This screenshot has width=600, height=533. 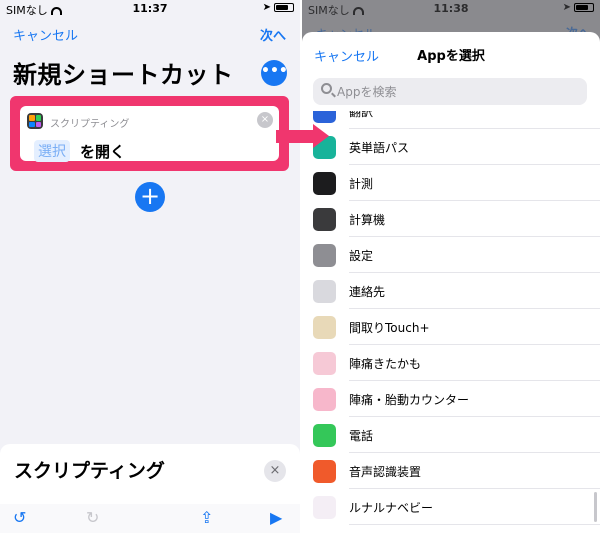 I want to click on measure-icon, so click(x=324, y=183).